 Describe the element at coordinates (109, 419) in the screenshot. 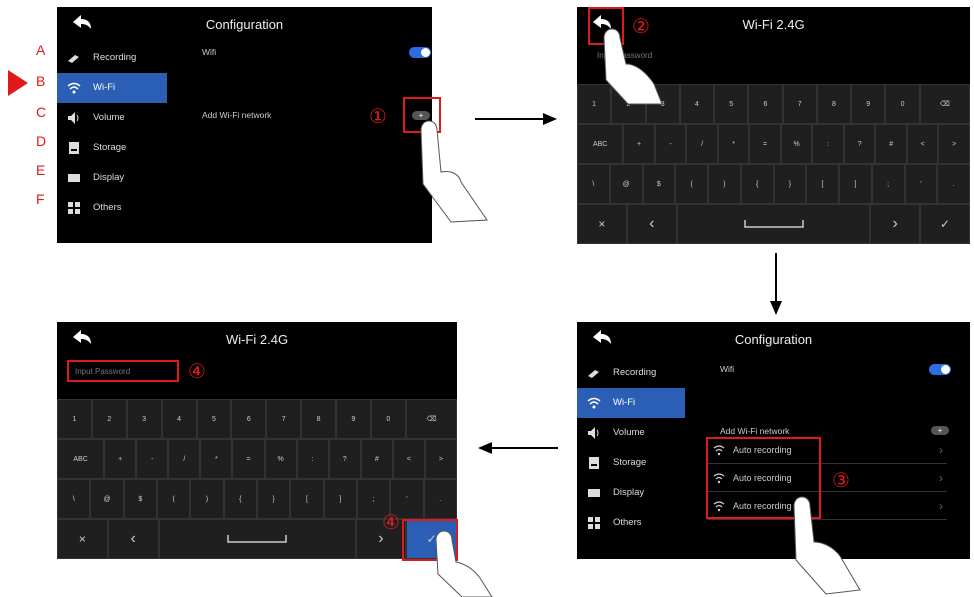

I see `key: 2` at that location.